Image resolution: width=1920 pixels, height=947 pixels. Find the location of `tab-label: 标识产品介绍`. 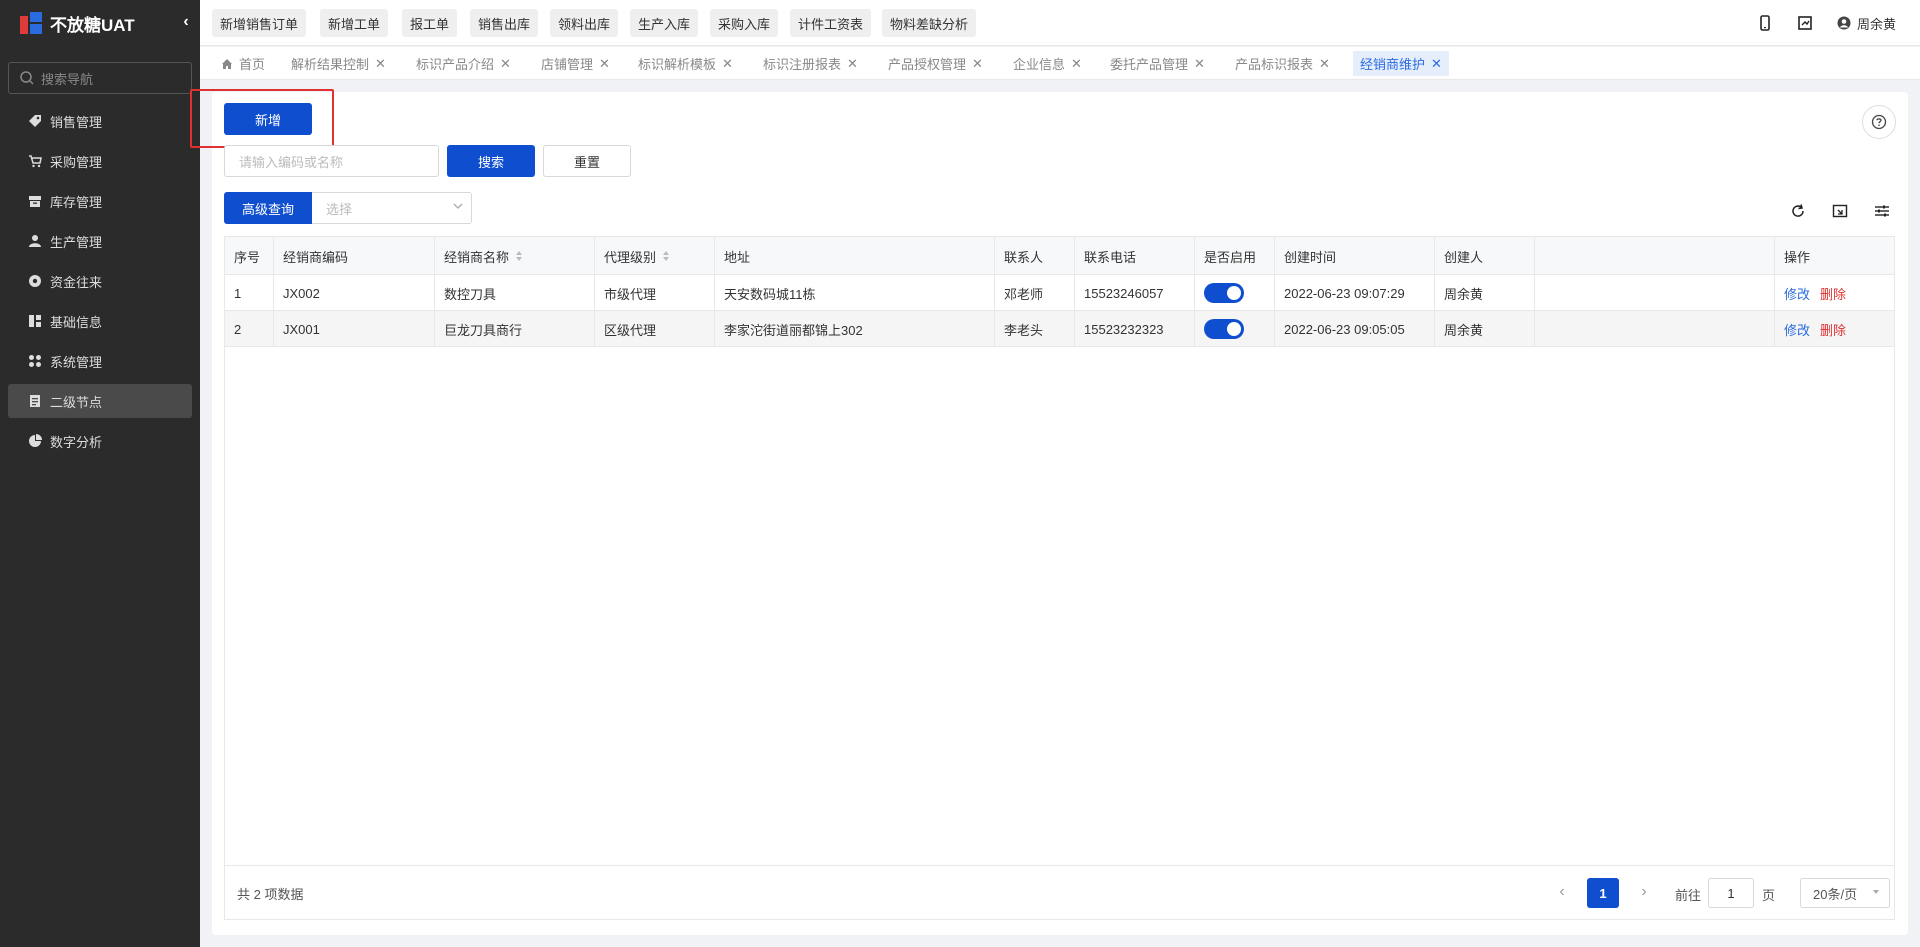

tab-label: 标识产品介绍 is located at coordinates (455, 64).